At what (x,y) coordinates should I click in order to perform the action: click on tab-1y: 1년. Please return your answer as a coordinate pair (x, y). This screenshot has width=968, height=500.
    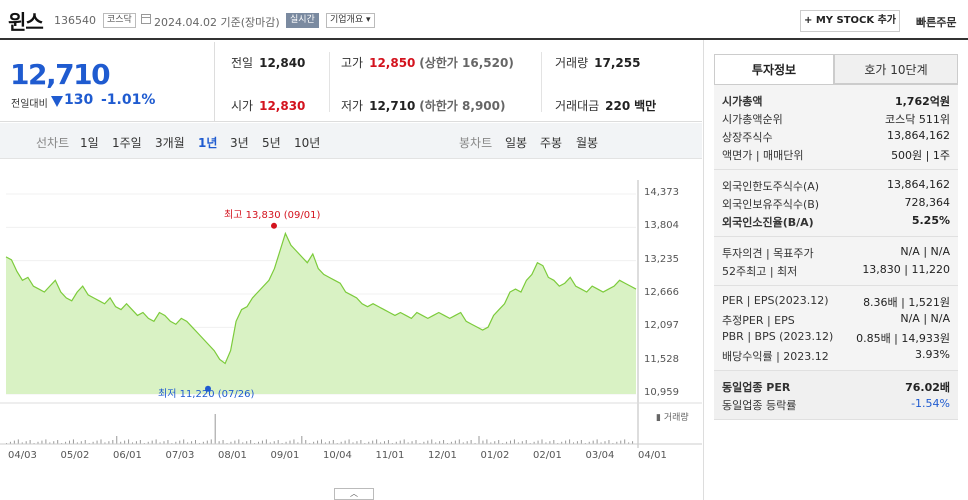
    Looking at the image, I should click on (207, 142).